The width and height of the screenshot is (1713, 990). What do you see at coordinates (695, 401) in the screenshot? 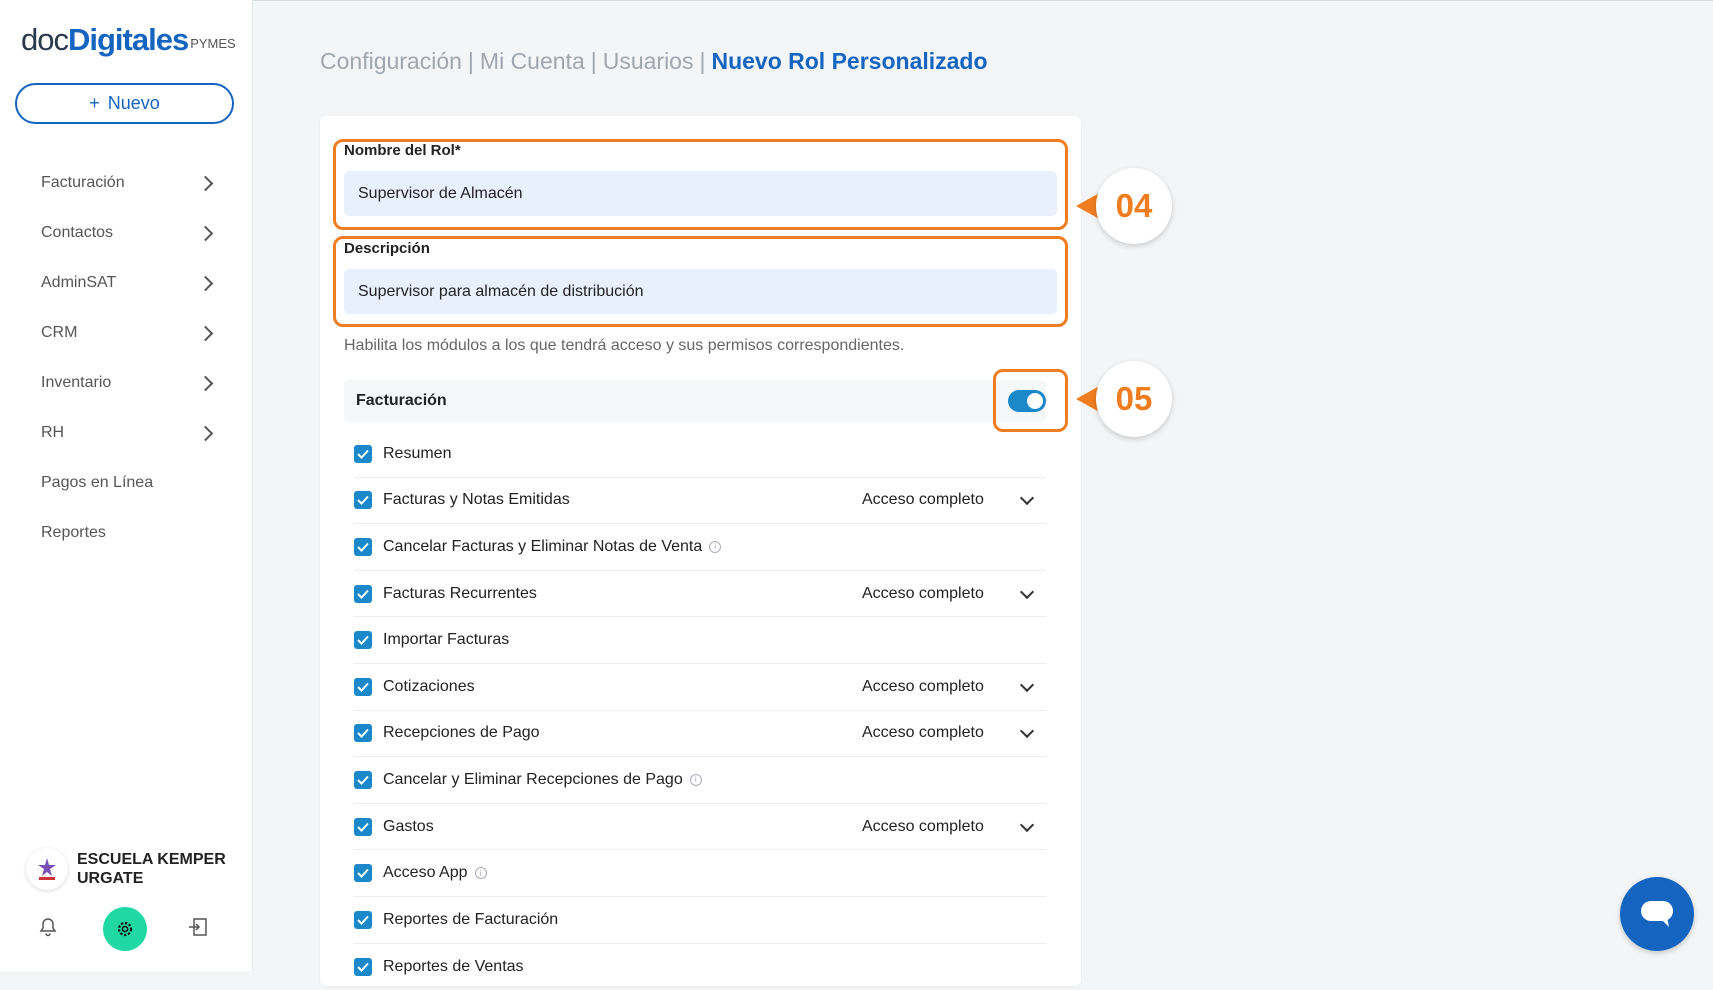
I see `module-header-facturacion: Facturación` at bounding box center [695, 401].